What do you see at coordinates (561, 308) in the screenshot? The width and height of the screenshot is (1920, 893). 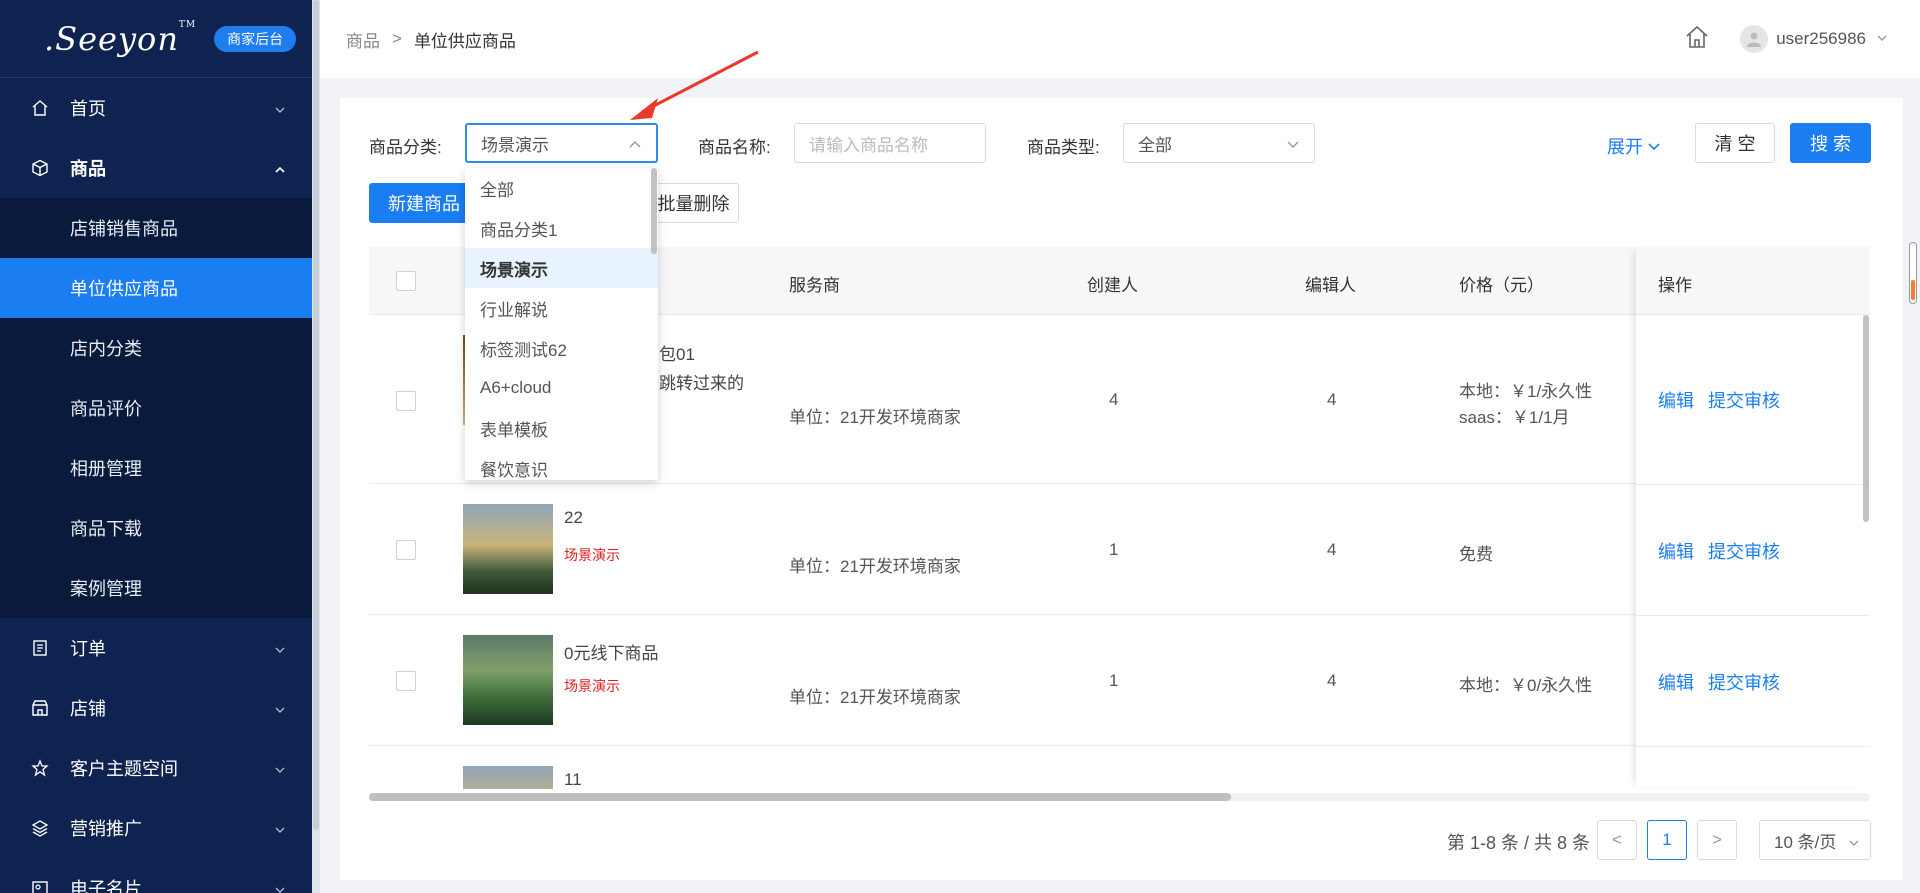 I see `dropdown-option: 行业解说` at bounding box center [561, 308].